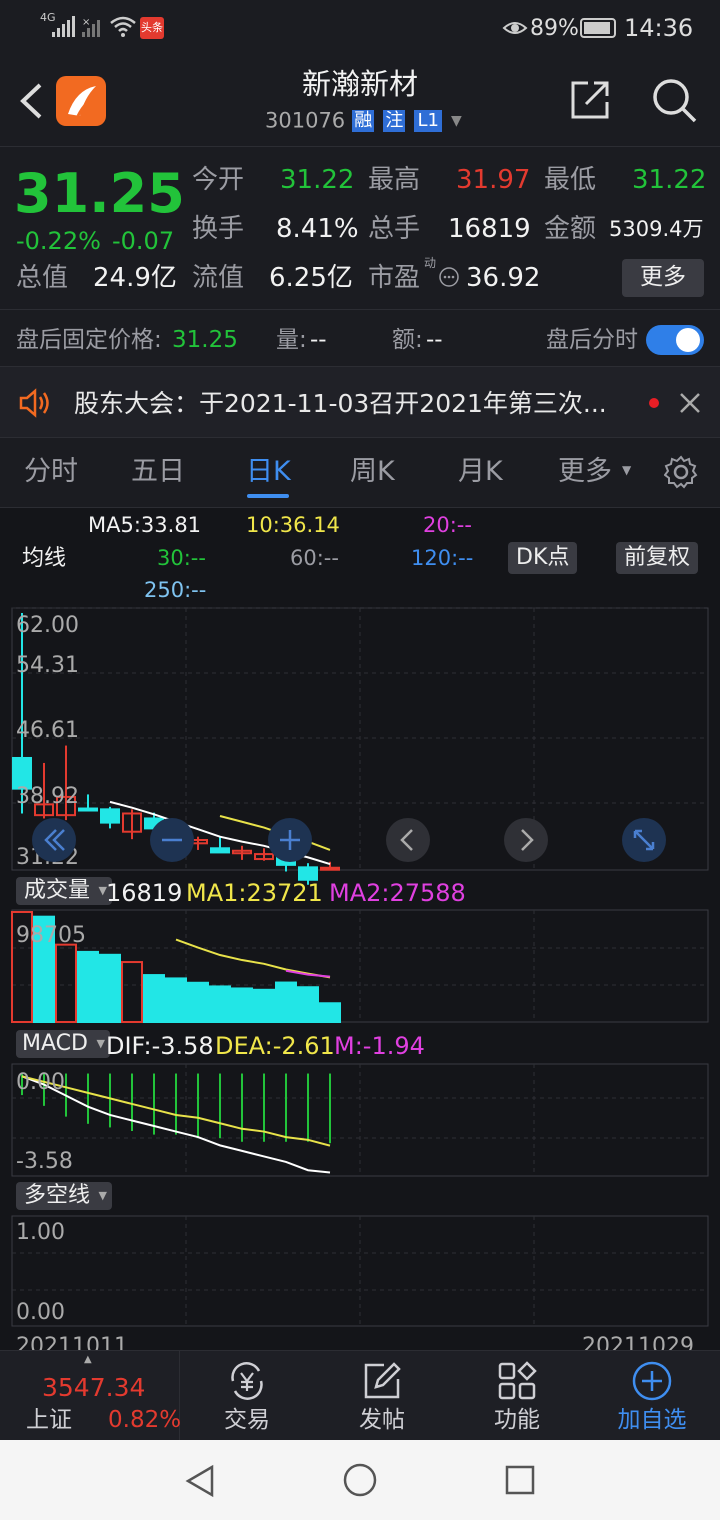 Image resolution: width=720 pixels, height=1520 pixels. I want to click on minus-icon, so click(172, 840).